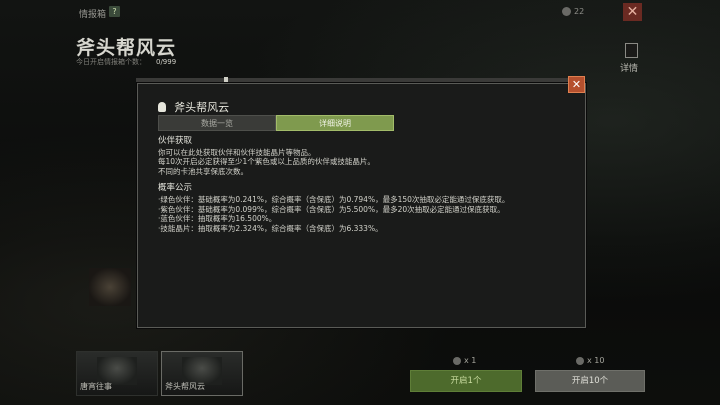  Describe the element at coordinates (629, 67) in the screenshot. I see `detail-button-label: 详情` at that location.